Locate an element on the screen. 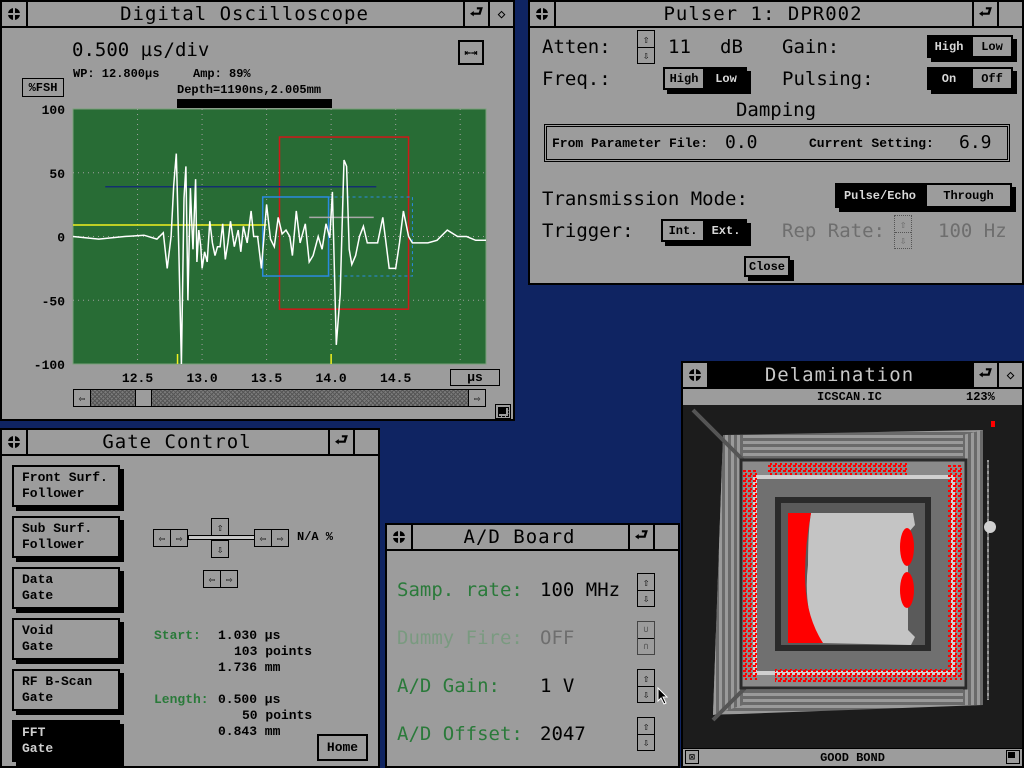 The height and width of the screenshot is (768, 1024). scroll-left-arrow-icon: ⇦ is located at coordinates (82, 398).